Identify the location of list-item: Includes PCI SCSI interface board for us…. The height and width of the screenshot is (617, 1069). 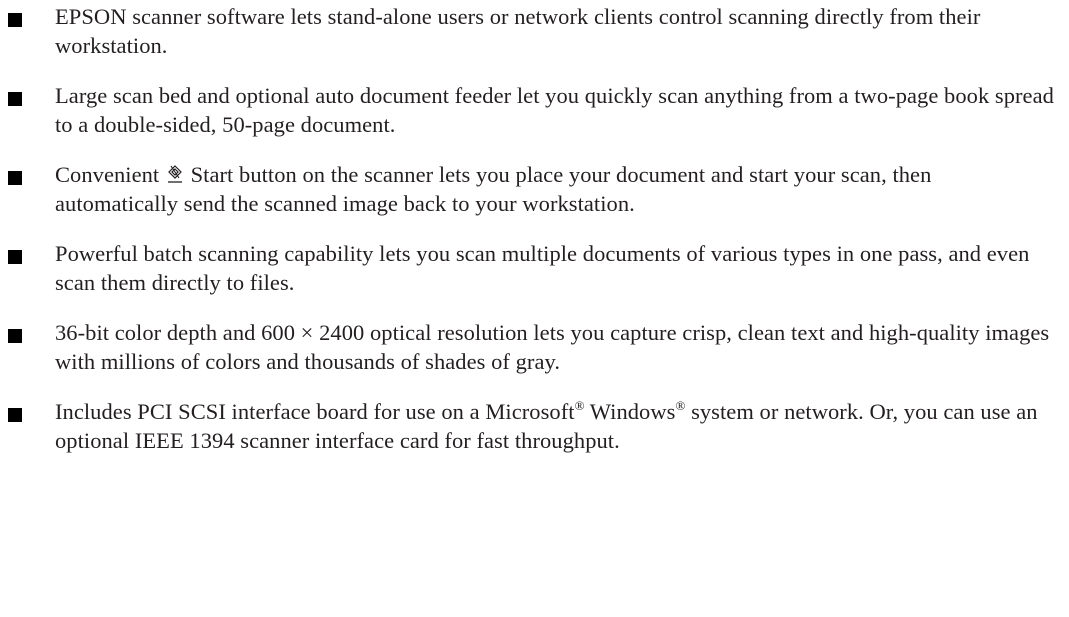
(533, 426).